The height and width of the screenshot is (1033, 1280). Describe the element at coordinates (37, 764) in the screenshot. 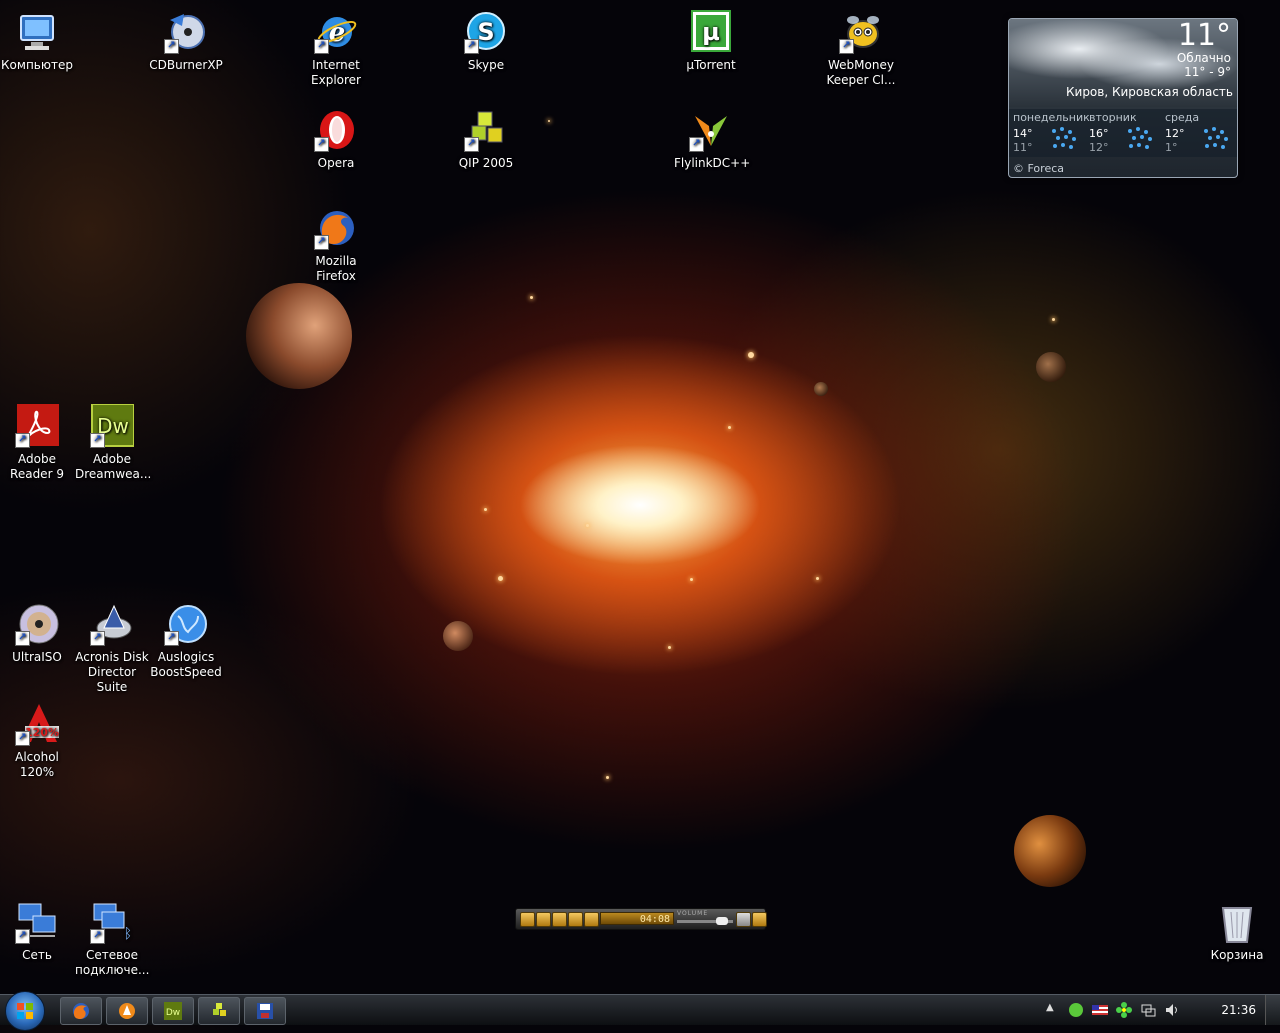

I see `desktop-icon-label: Alcohol 120%` at that location.